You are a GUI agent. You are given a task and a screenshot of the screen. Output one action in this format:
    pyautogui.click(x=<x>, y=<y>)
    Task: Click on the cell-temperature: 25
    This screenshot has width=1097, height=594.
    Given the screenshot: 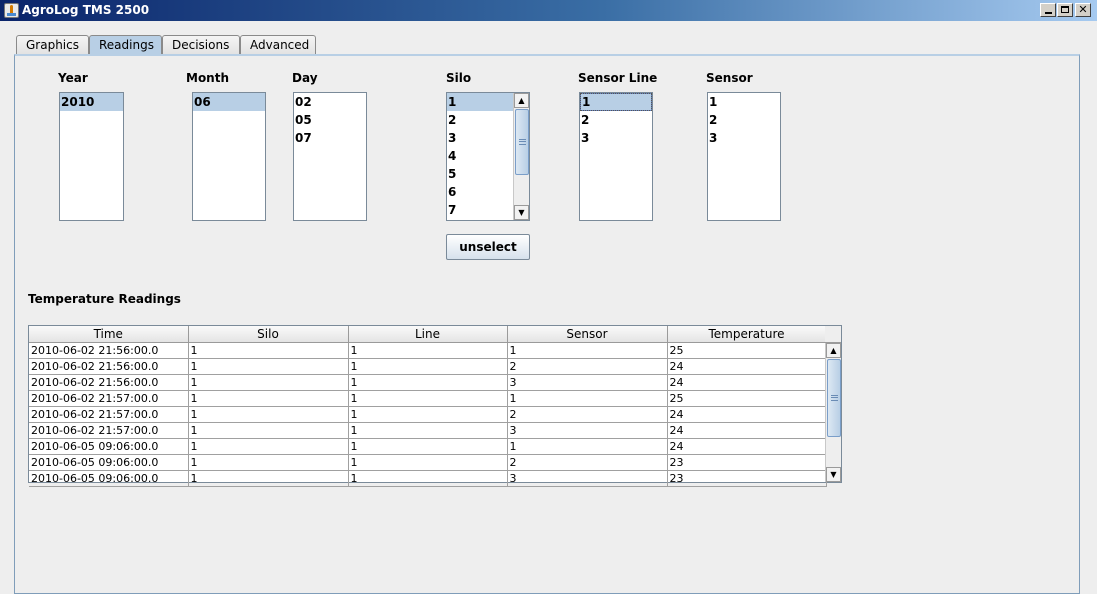 What is the action you would take?
    pyautogui.click(x=747, y=398)
    